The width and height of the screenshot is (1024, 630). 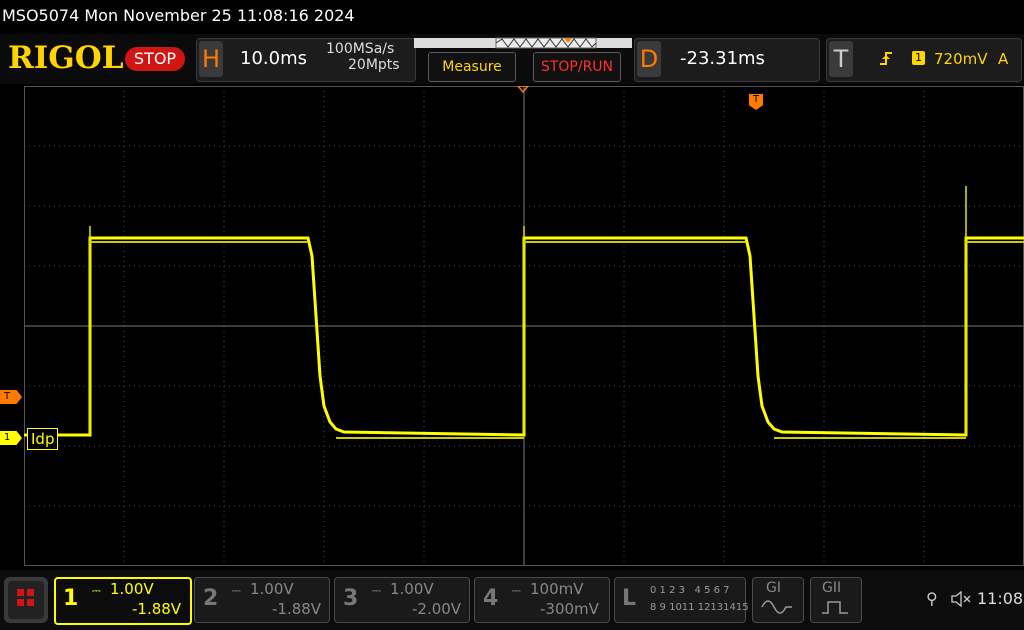 What do you see at coordinates (412, 589) in the screenshot?
I see `channel3-scale: 1.00V` at bounding box center [412, 589].